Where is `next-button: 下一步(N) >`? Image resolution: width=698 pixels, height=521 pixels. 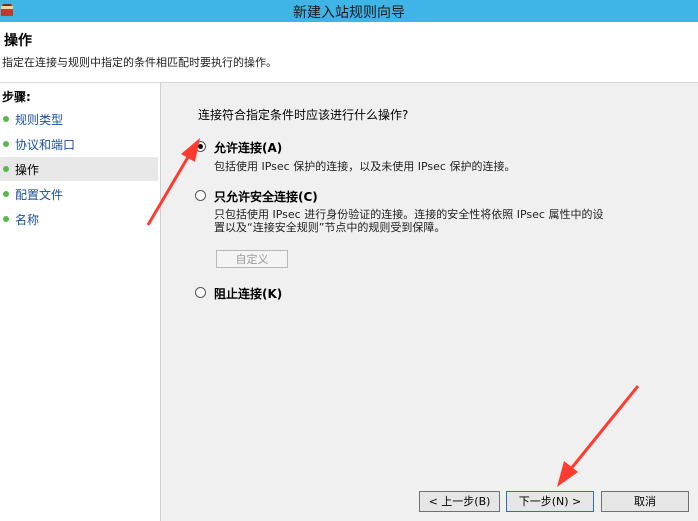
next-button: 下一步(N) > is located at coordinates (550, 501).